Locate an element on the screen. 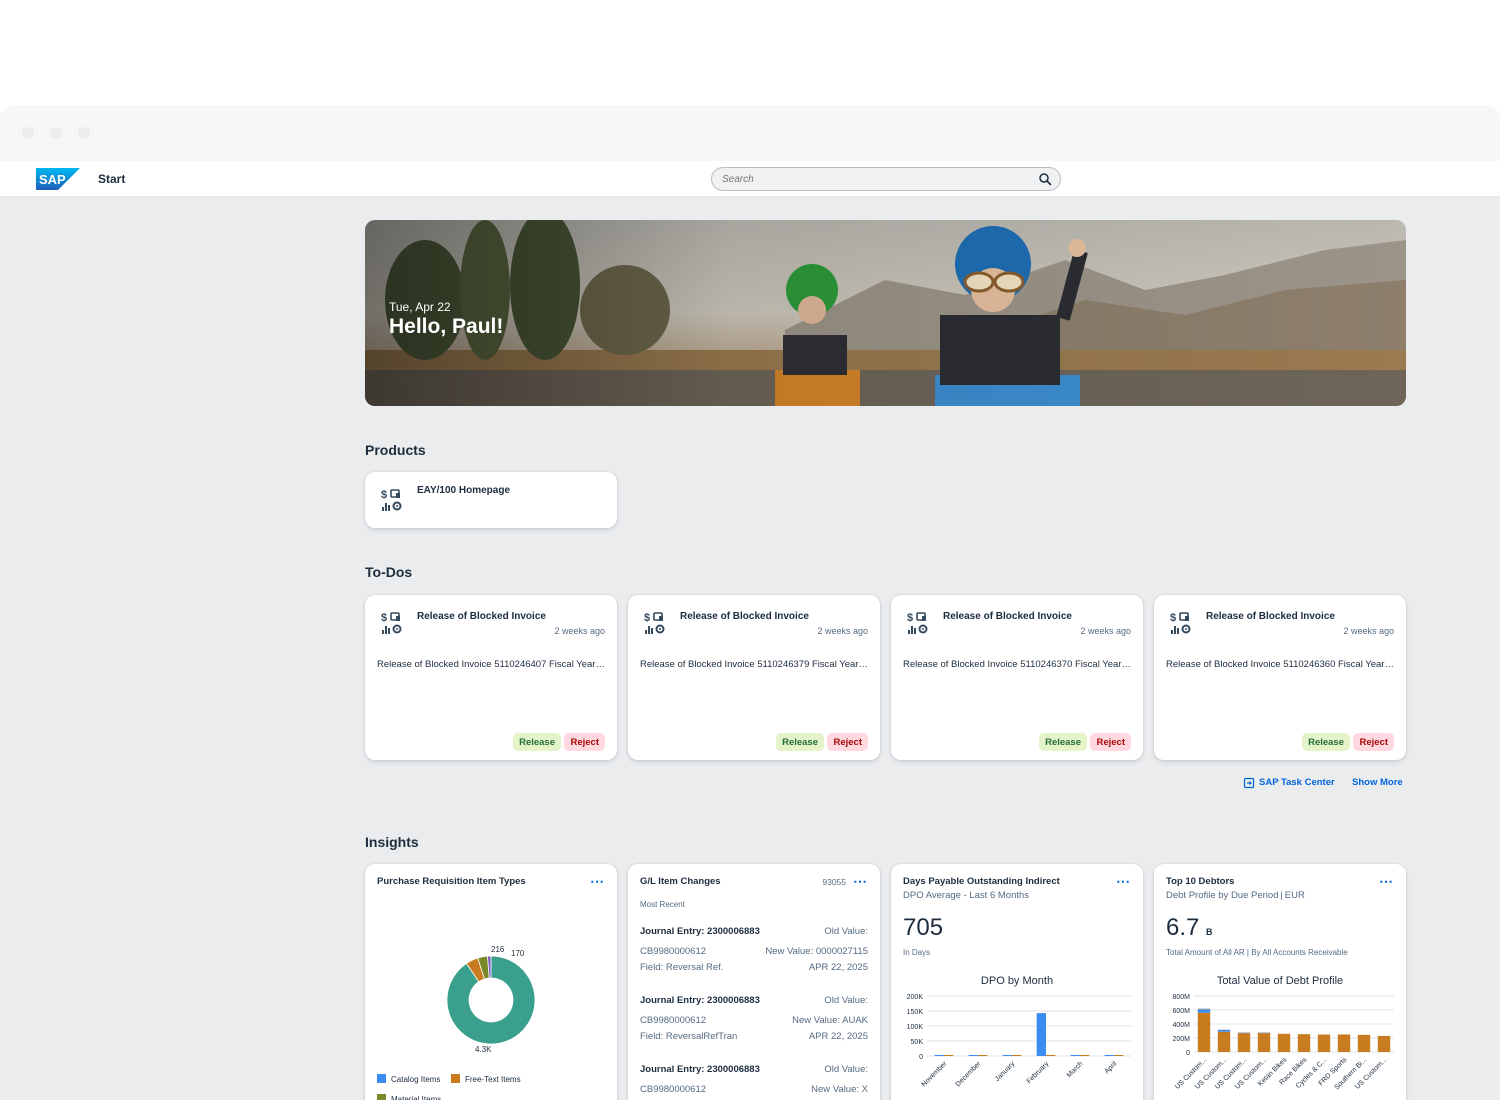 Image resolution: width=1500 pixels, height=1100 pixels. browser-chrome is located at coordinates (750, 133).